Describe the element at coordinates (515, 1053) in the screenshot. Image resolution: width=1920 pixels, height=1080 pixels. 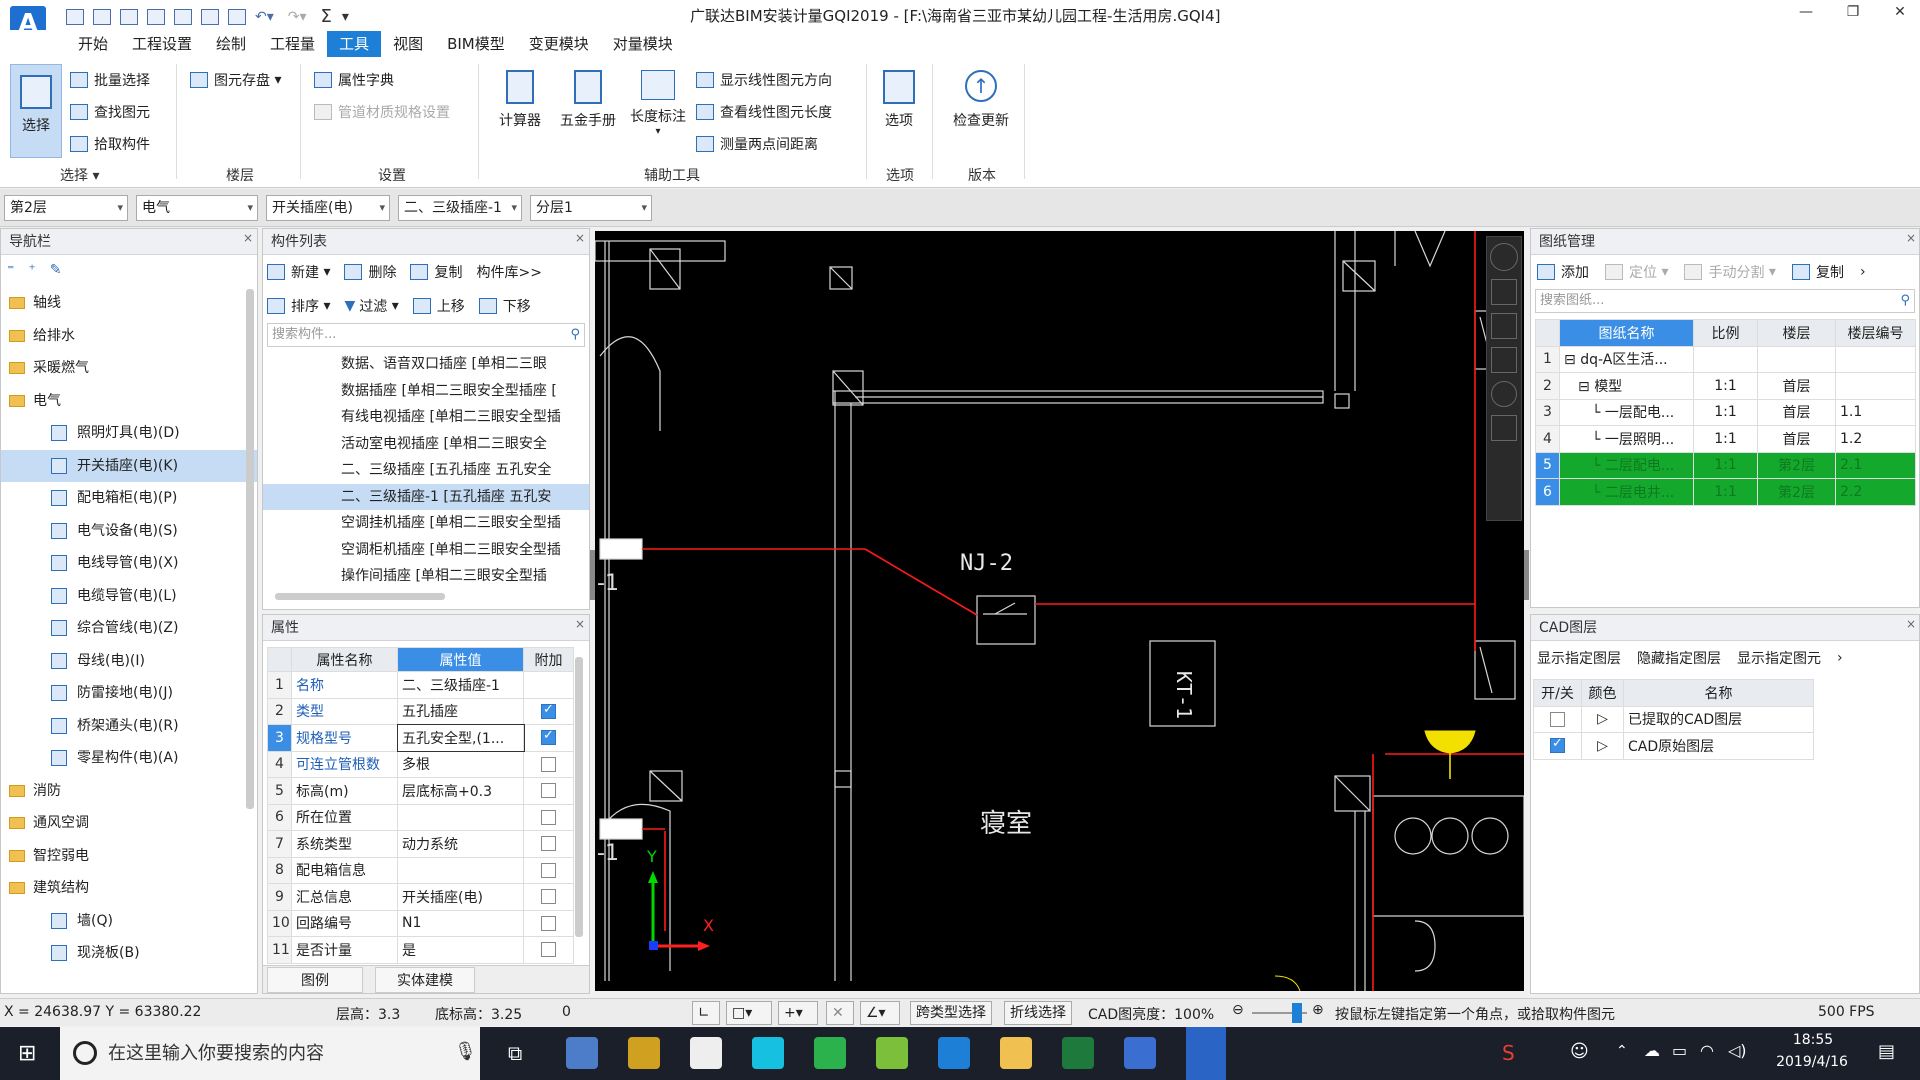
I see `task-view-icon: ⧉` at that location.